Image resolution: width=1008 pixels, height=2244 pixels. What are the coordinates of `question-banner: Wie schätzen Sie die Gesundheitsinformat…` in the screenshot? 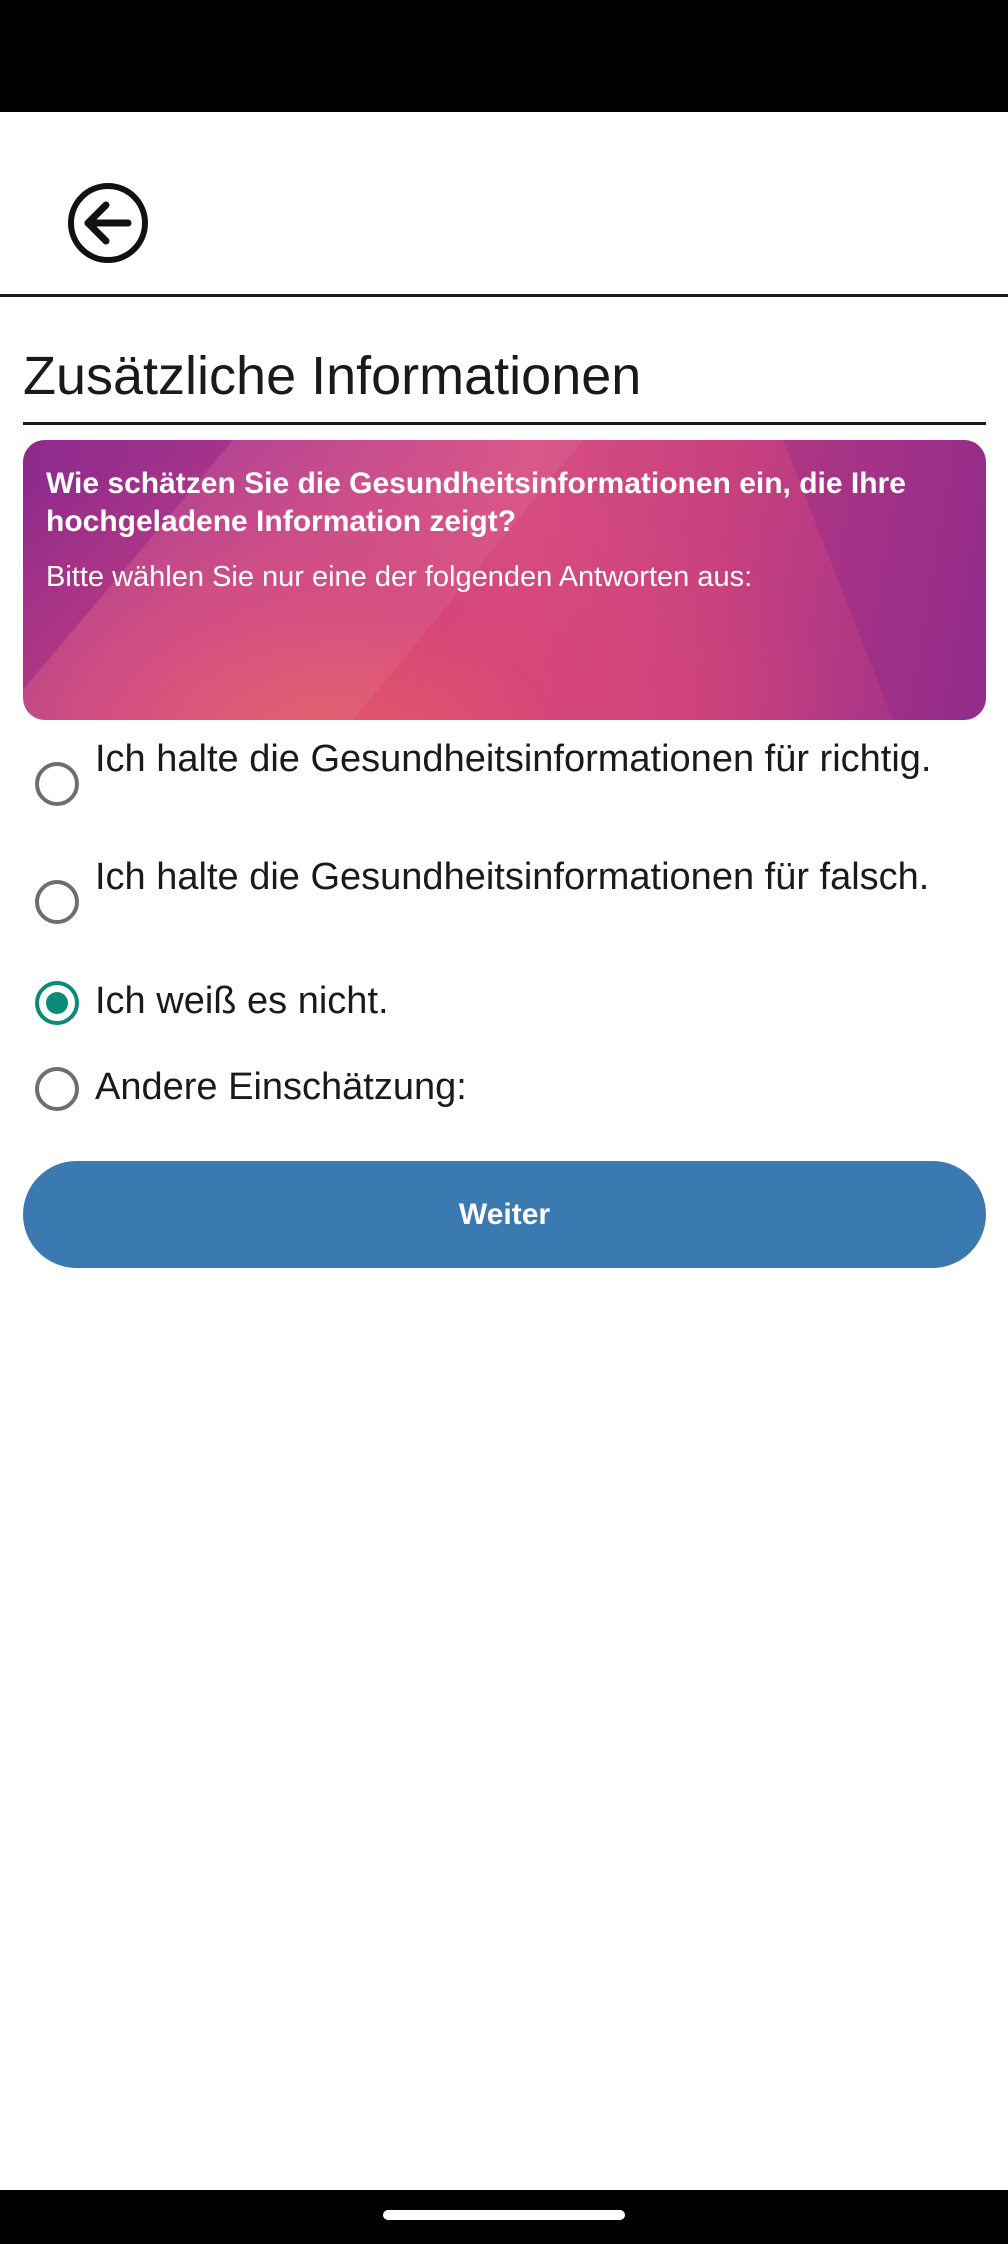 It's located at (504, 580).